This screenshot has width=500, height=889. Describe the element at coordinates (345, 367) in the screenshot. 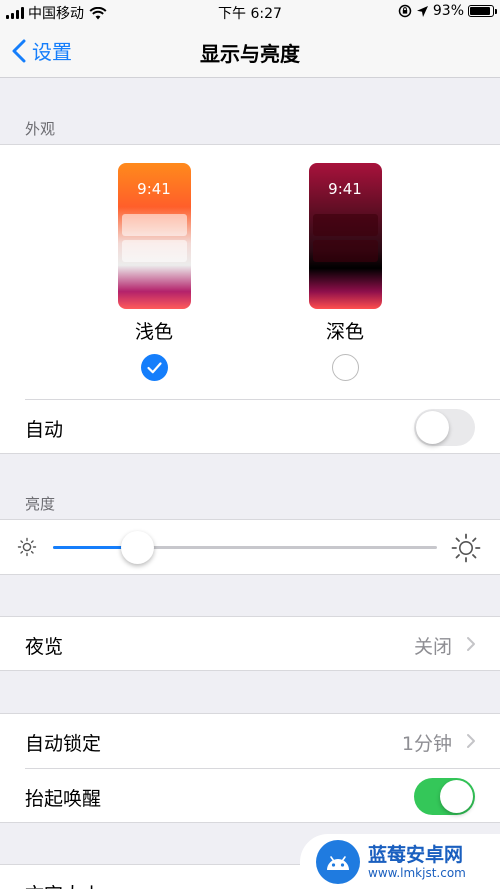

I see `dark-mode-radio` at that location.